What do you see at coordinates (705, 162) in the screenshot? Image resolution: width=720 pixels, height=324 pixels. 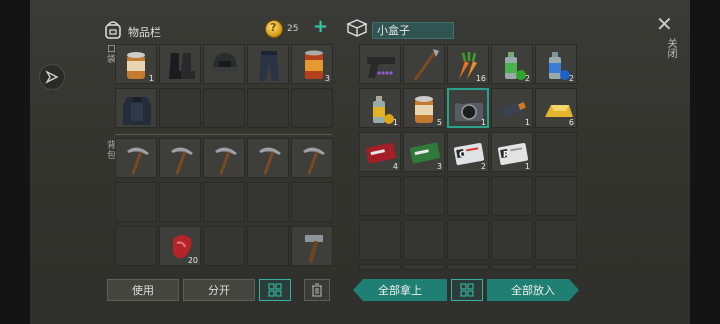 I see `screen-edge-right` at bounding box center [705, 162].